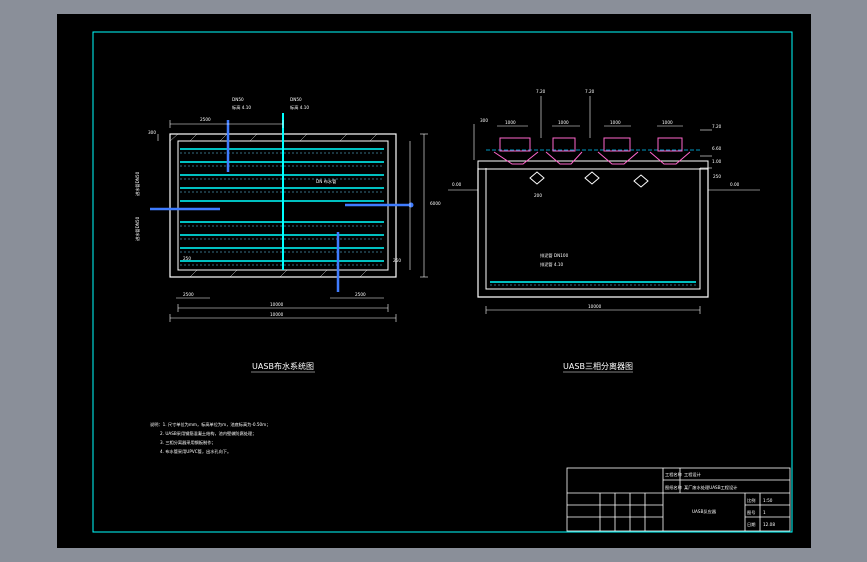  I want to click on item-value: 某厂废水处理UASB工程设计, so click(710, 487).